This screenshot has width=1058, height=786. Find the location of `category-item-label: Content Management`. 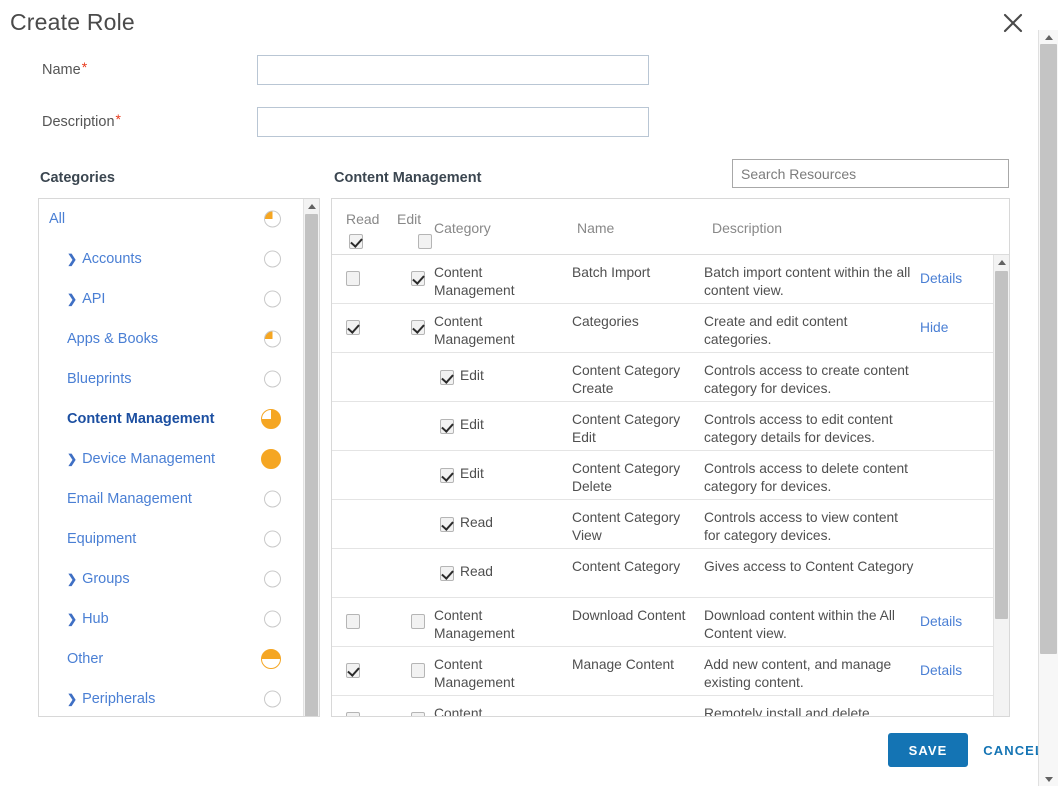

category-item-label: Content Management is located at coordinates (141, 419).